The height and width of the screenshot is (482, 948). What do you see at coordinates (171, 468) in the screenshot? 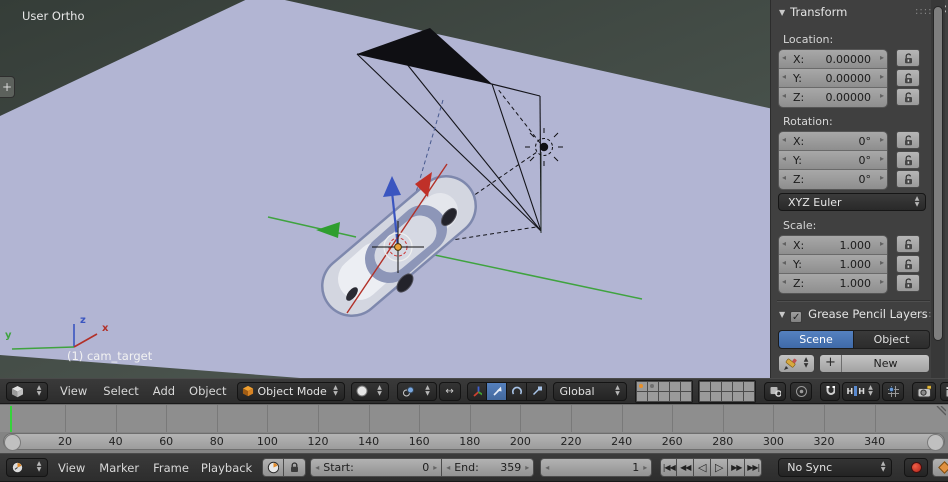
I see `menu-frame: Frame` at bounding box center [171, 468].